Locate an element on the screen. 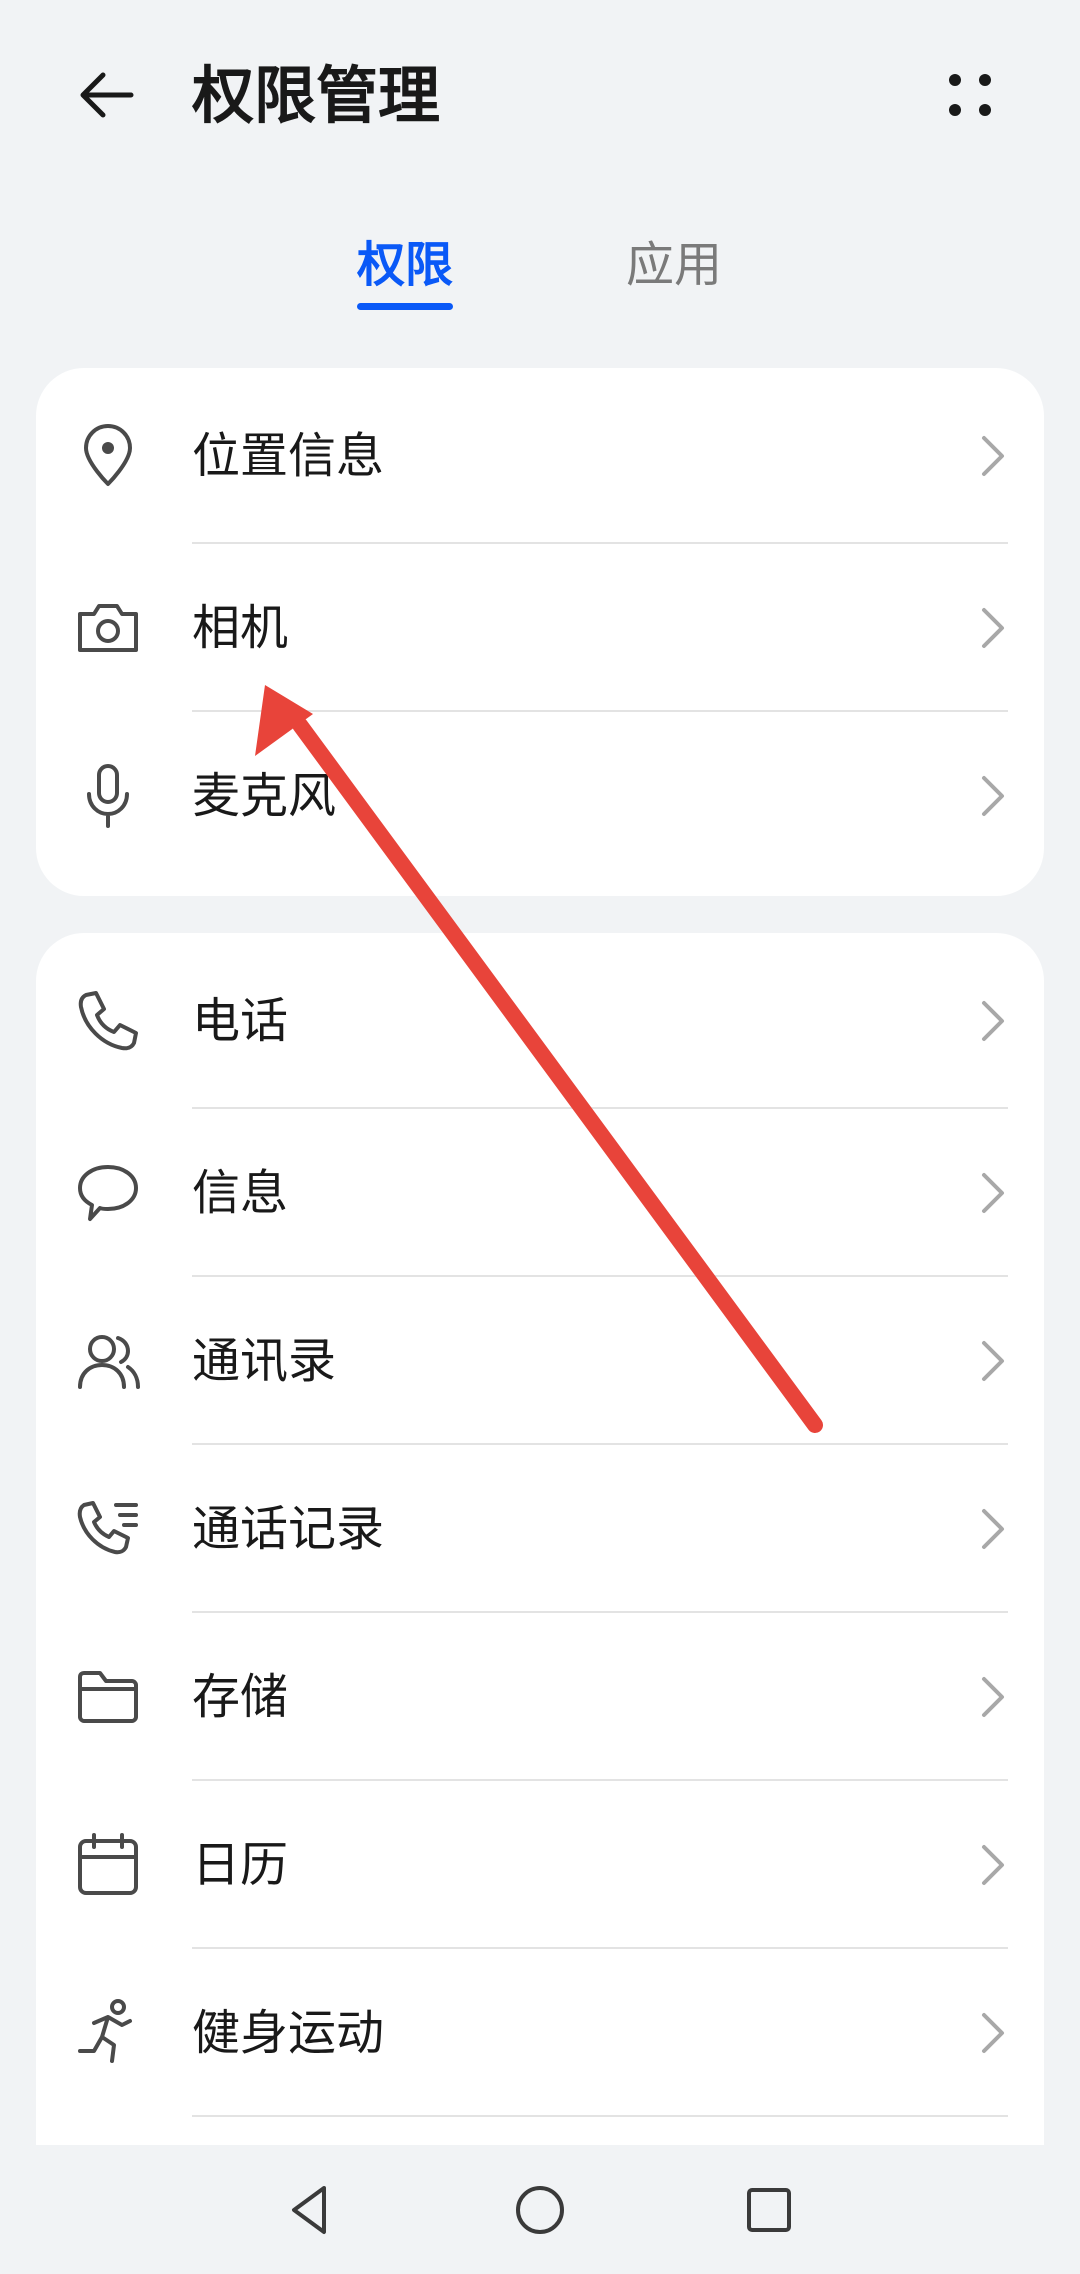 This screenshot has height=2274, width=1080. list-item-location: 位置信息 is located at coordinates (540, 456).